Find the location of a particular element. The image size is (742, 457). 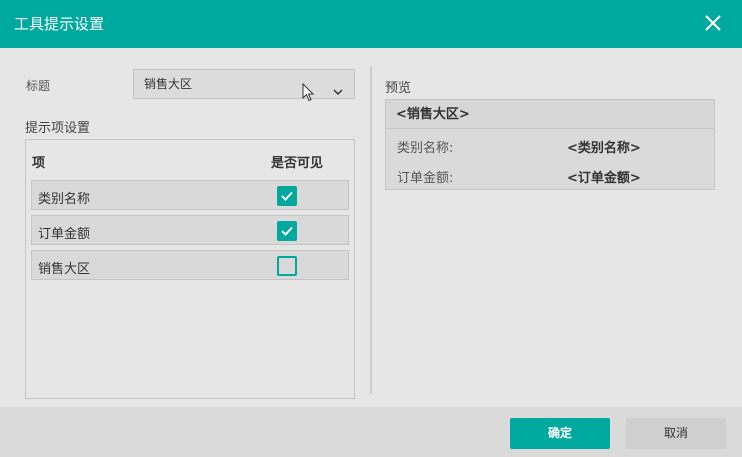

dialog-footer: 确定 取消 is located at coordinates (371, 432).